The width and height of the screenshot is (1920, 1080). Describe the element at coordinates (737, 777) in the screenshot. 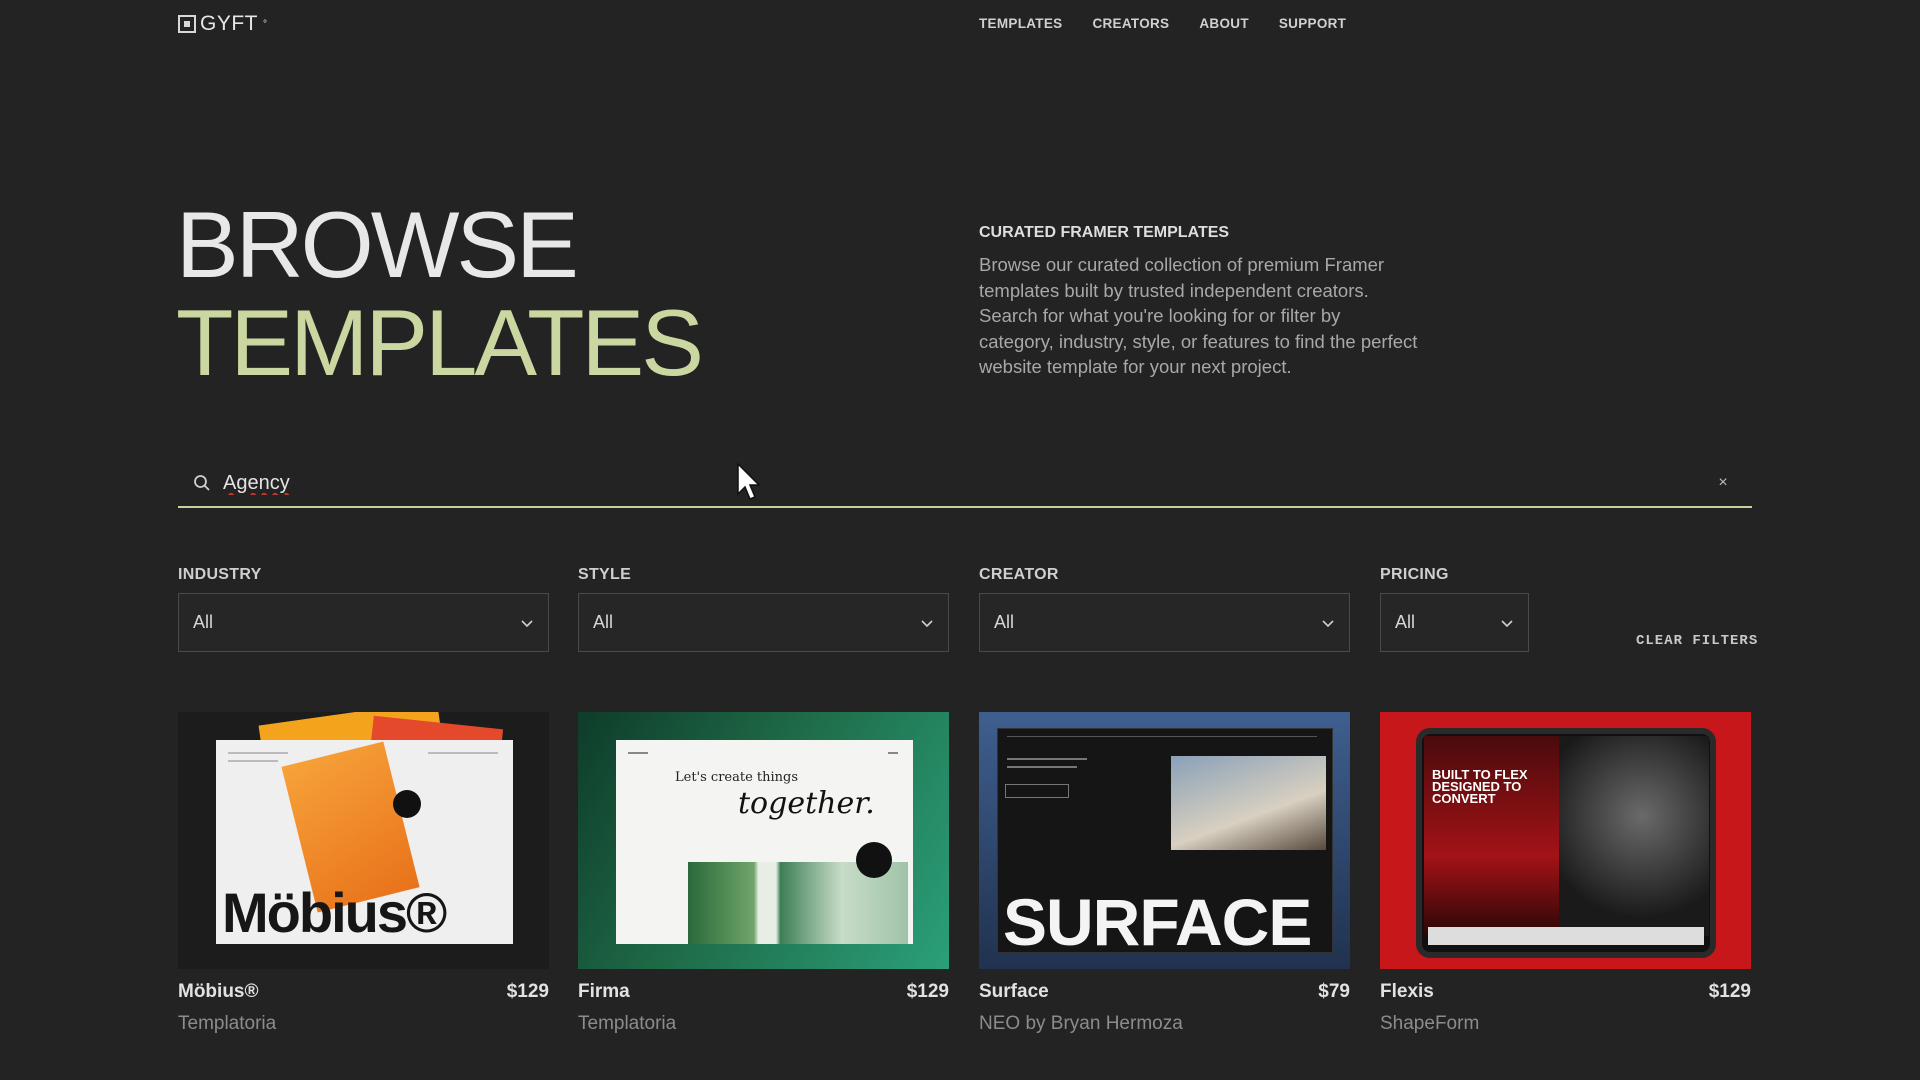

I see `thumbnail-text-1: Let's create things` at that location.